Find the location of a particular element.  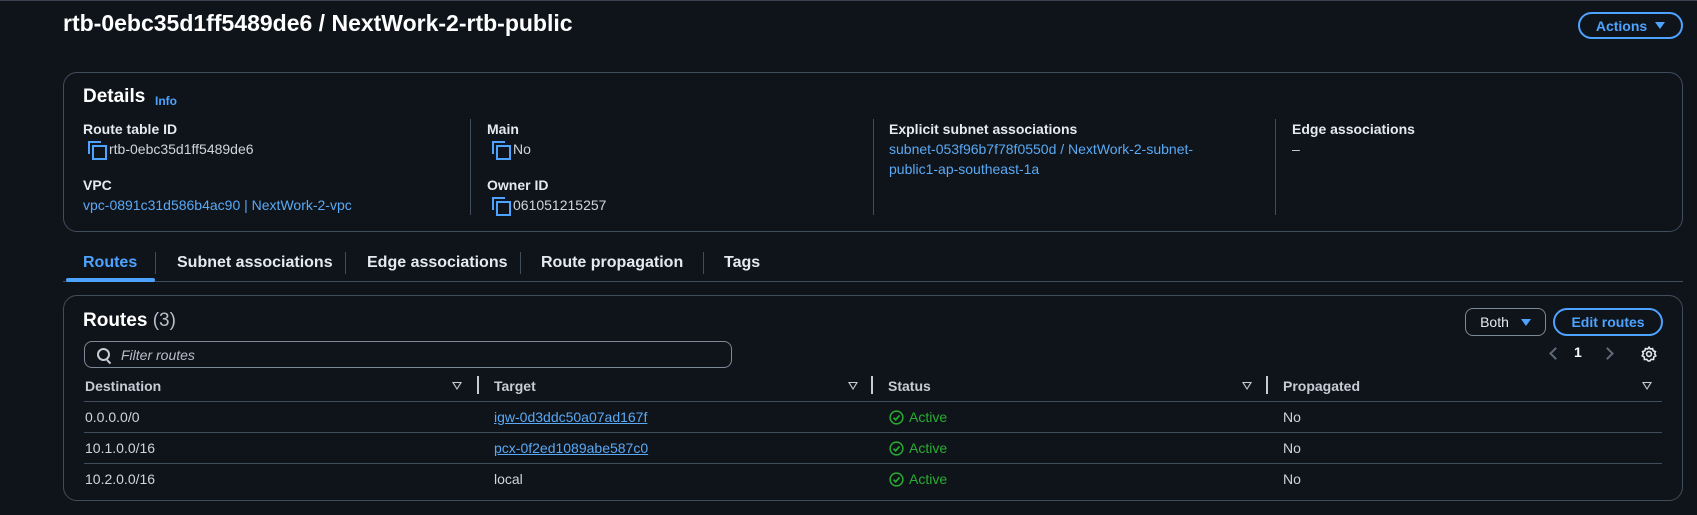

owner-id-value: 061051215257 is located at coordinates (560, 205).